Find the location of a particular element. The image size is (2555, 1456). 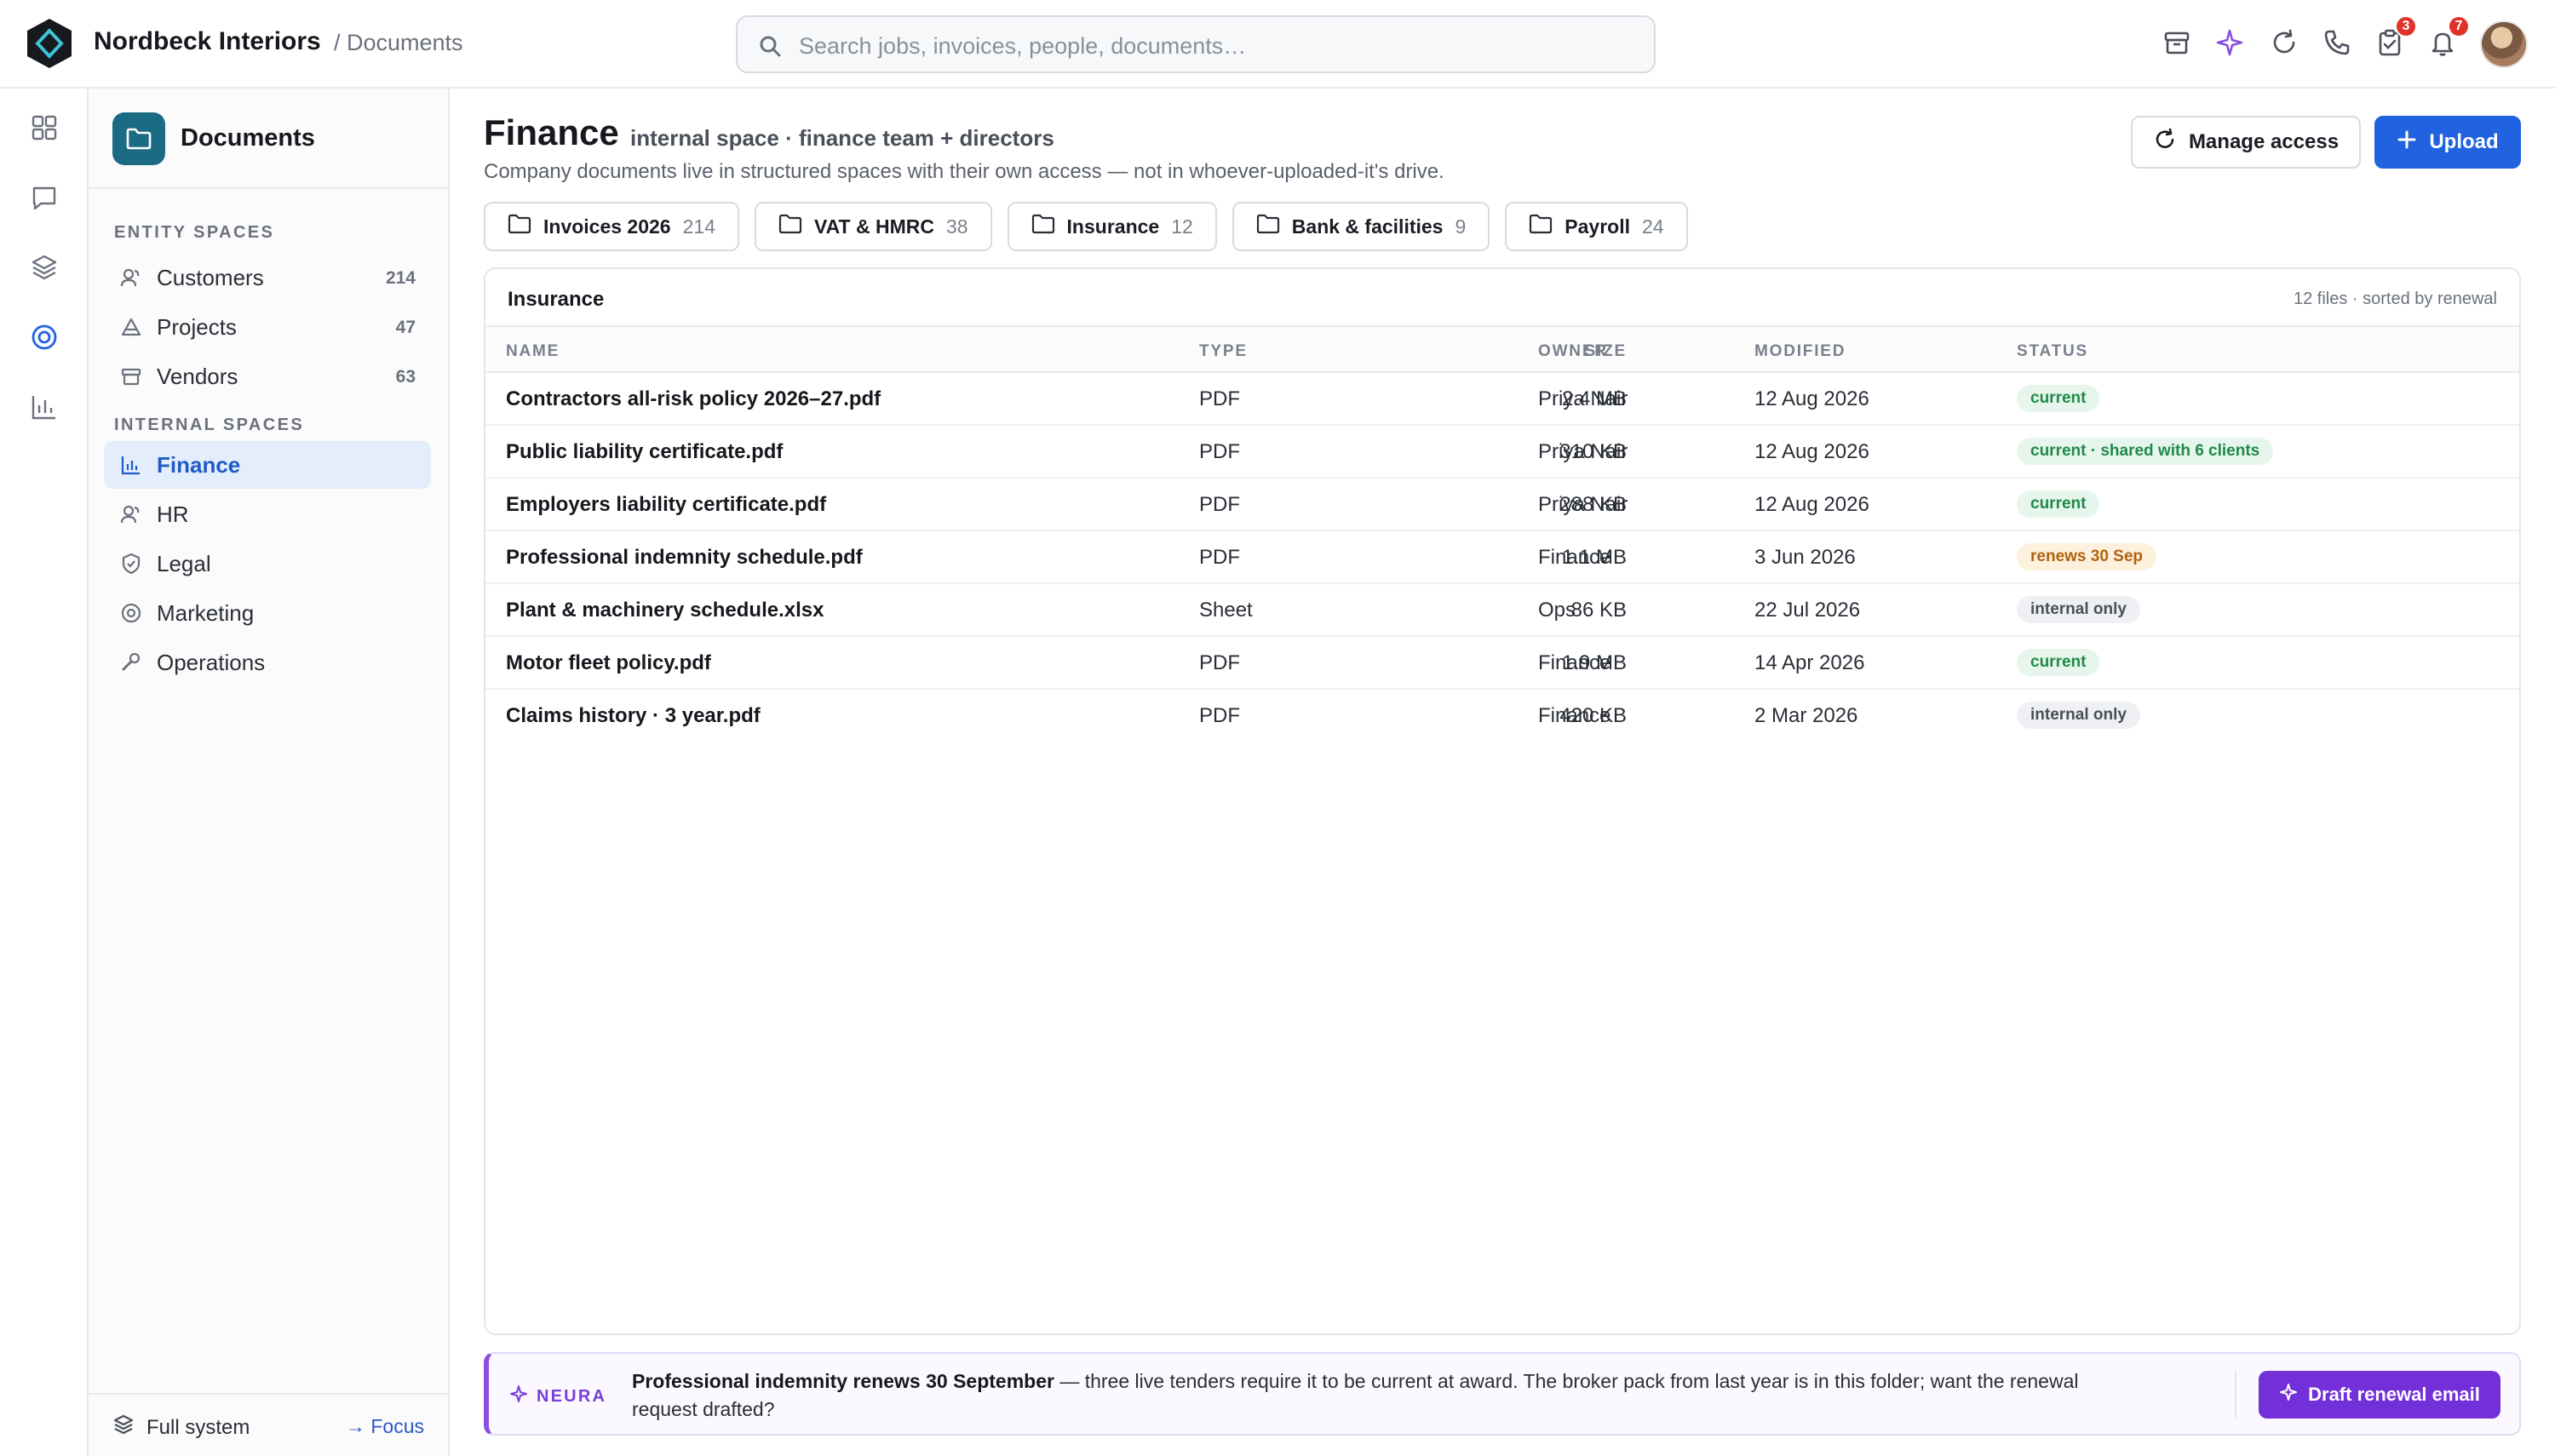

manage-access-label: Manage access is located at coordinates (2264, 141).